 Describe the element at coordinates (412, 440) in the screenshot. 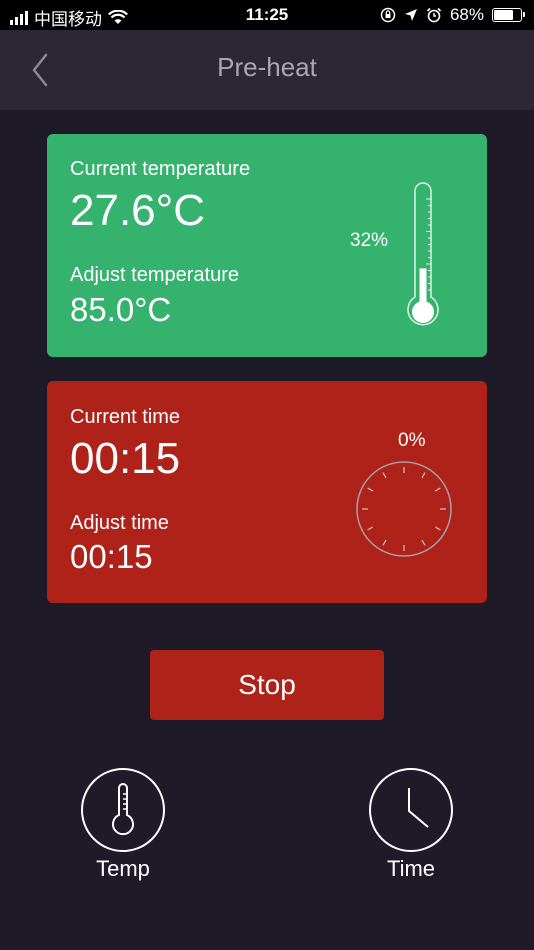

I see `time-progress-percent: 0%` at that location.